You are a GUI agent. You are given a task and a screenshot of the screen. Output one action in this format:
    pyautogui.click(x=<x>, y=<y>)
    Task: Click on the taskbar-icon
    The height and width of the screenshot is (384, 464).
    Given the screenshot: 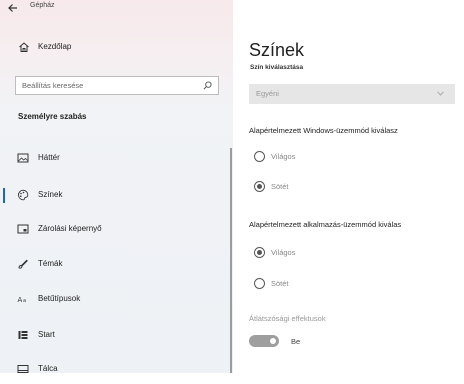 What is the action you would take?
    pyautogui.click(x=23, y=369)
    